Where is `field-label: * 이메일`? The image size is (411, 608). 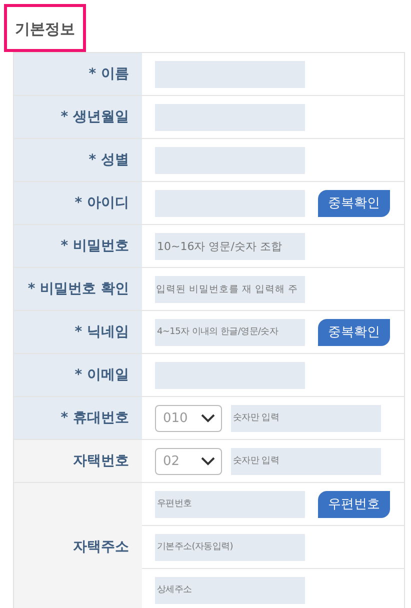 field-label: * 이메일 is located at coordinates (78, 375).